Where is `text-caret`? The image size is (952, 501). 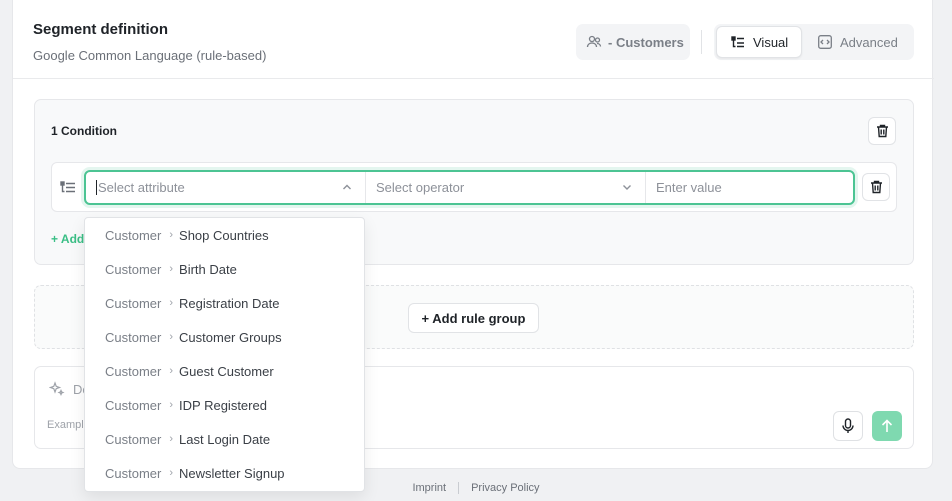
text-caret is located at coordinates (96, 187).